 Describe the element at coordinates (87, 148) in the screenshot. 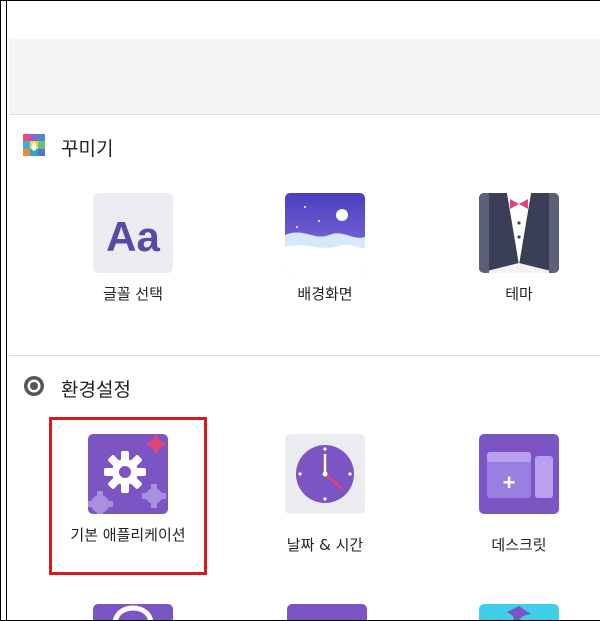

I see `section-title: 꾸미기` at that location.